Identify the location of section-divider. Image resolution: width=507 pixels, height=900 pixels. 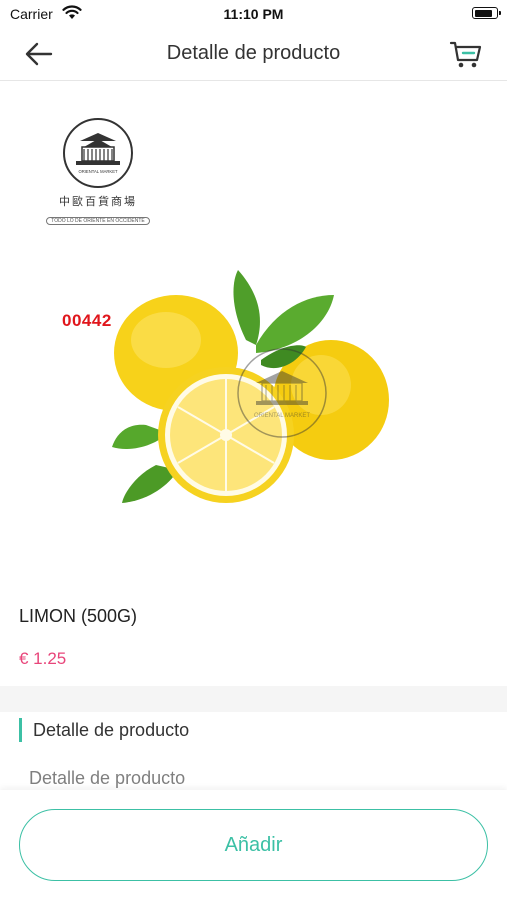
(253, 699).